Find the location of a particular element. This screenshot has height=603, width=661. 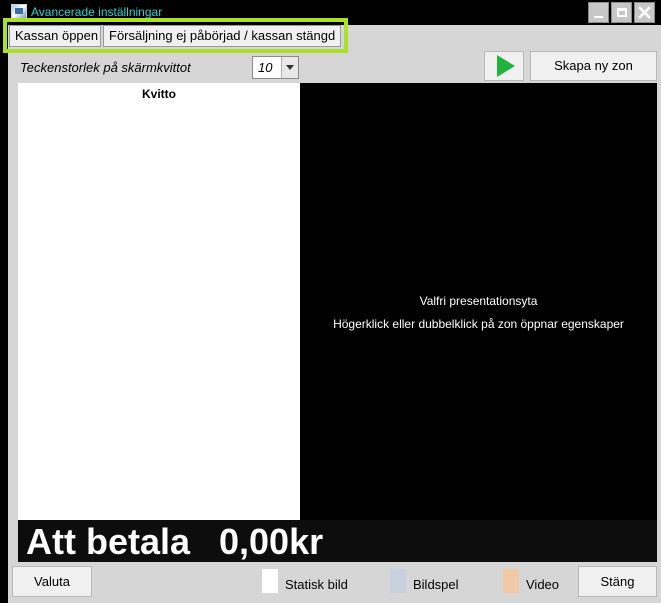

legend-swatch-slideshow is located at coordinates (398, 581).